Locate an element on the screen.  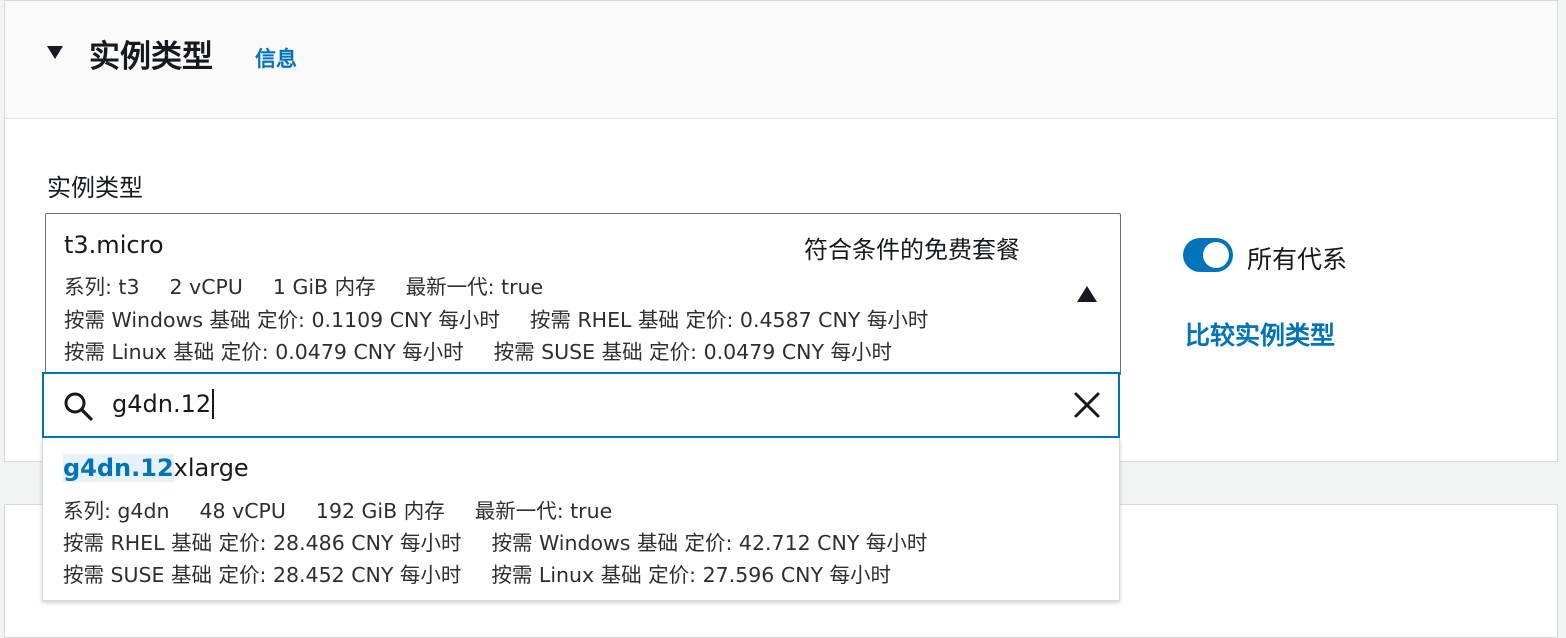
caret-down-icon is located at coordinates (55, 52).